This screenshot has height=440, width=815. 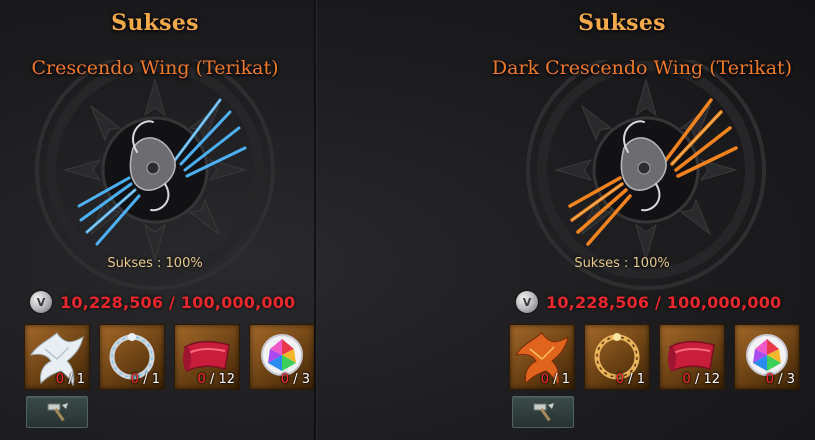 What do you see at coordinates (642, 68) in the screenshot?
I see `item-name: Dark Crescendo Wing (Terikat)` at bounding box center [642, 68].